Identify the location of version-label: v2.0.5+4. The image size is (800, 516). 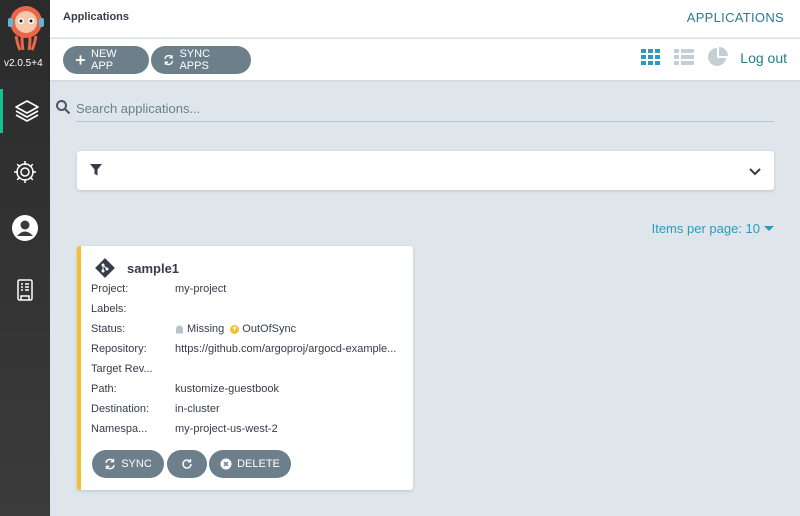
(23, 63).